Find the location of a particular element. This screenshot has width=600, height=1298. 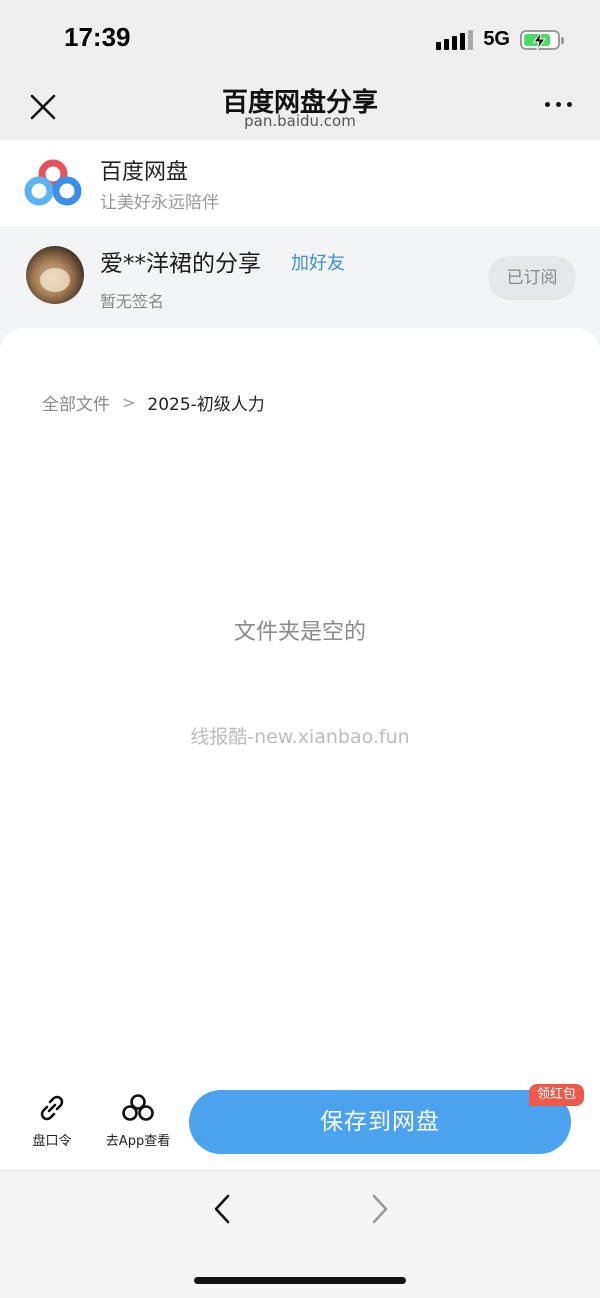

watermark-text: 线报酷-new.xianbao.fun is located at coordinates (300, 737).